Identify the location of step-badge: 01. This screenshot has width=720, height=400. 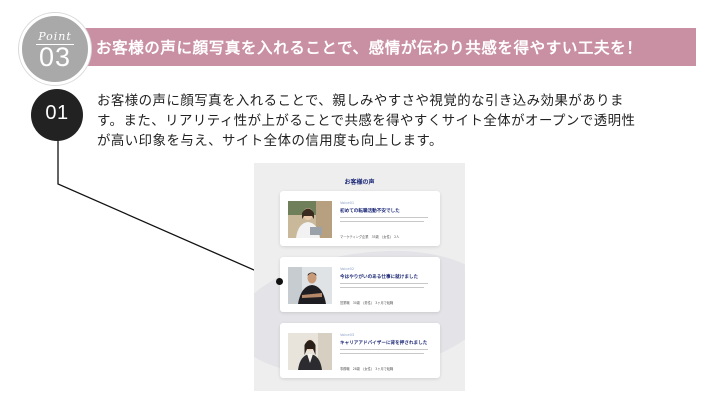
(57, 115).